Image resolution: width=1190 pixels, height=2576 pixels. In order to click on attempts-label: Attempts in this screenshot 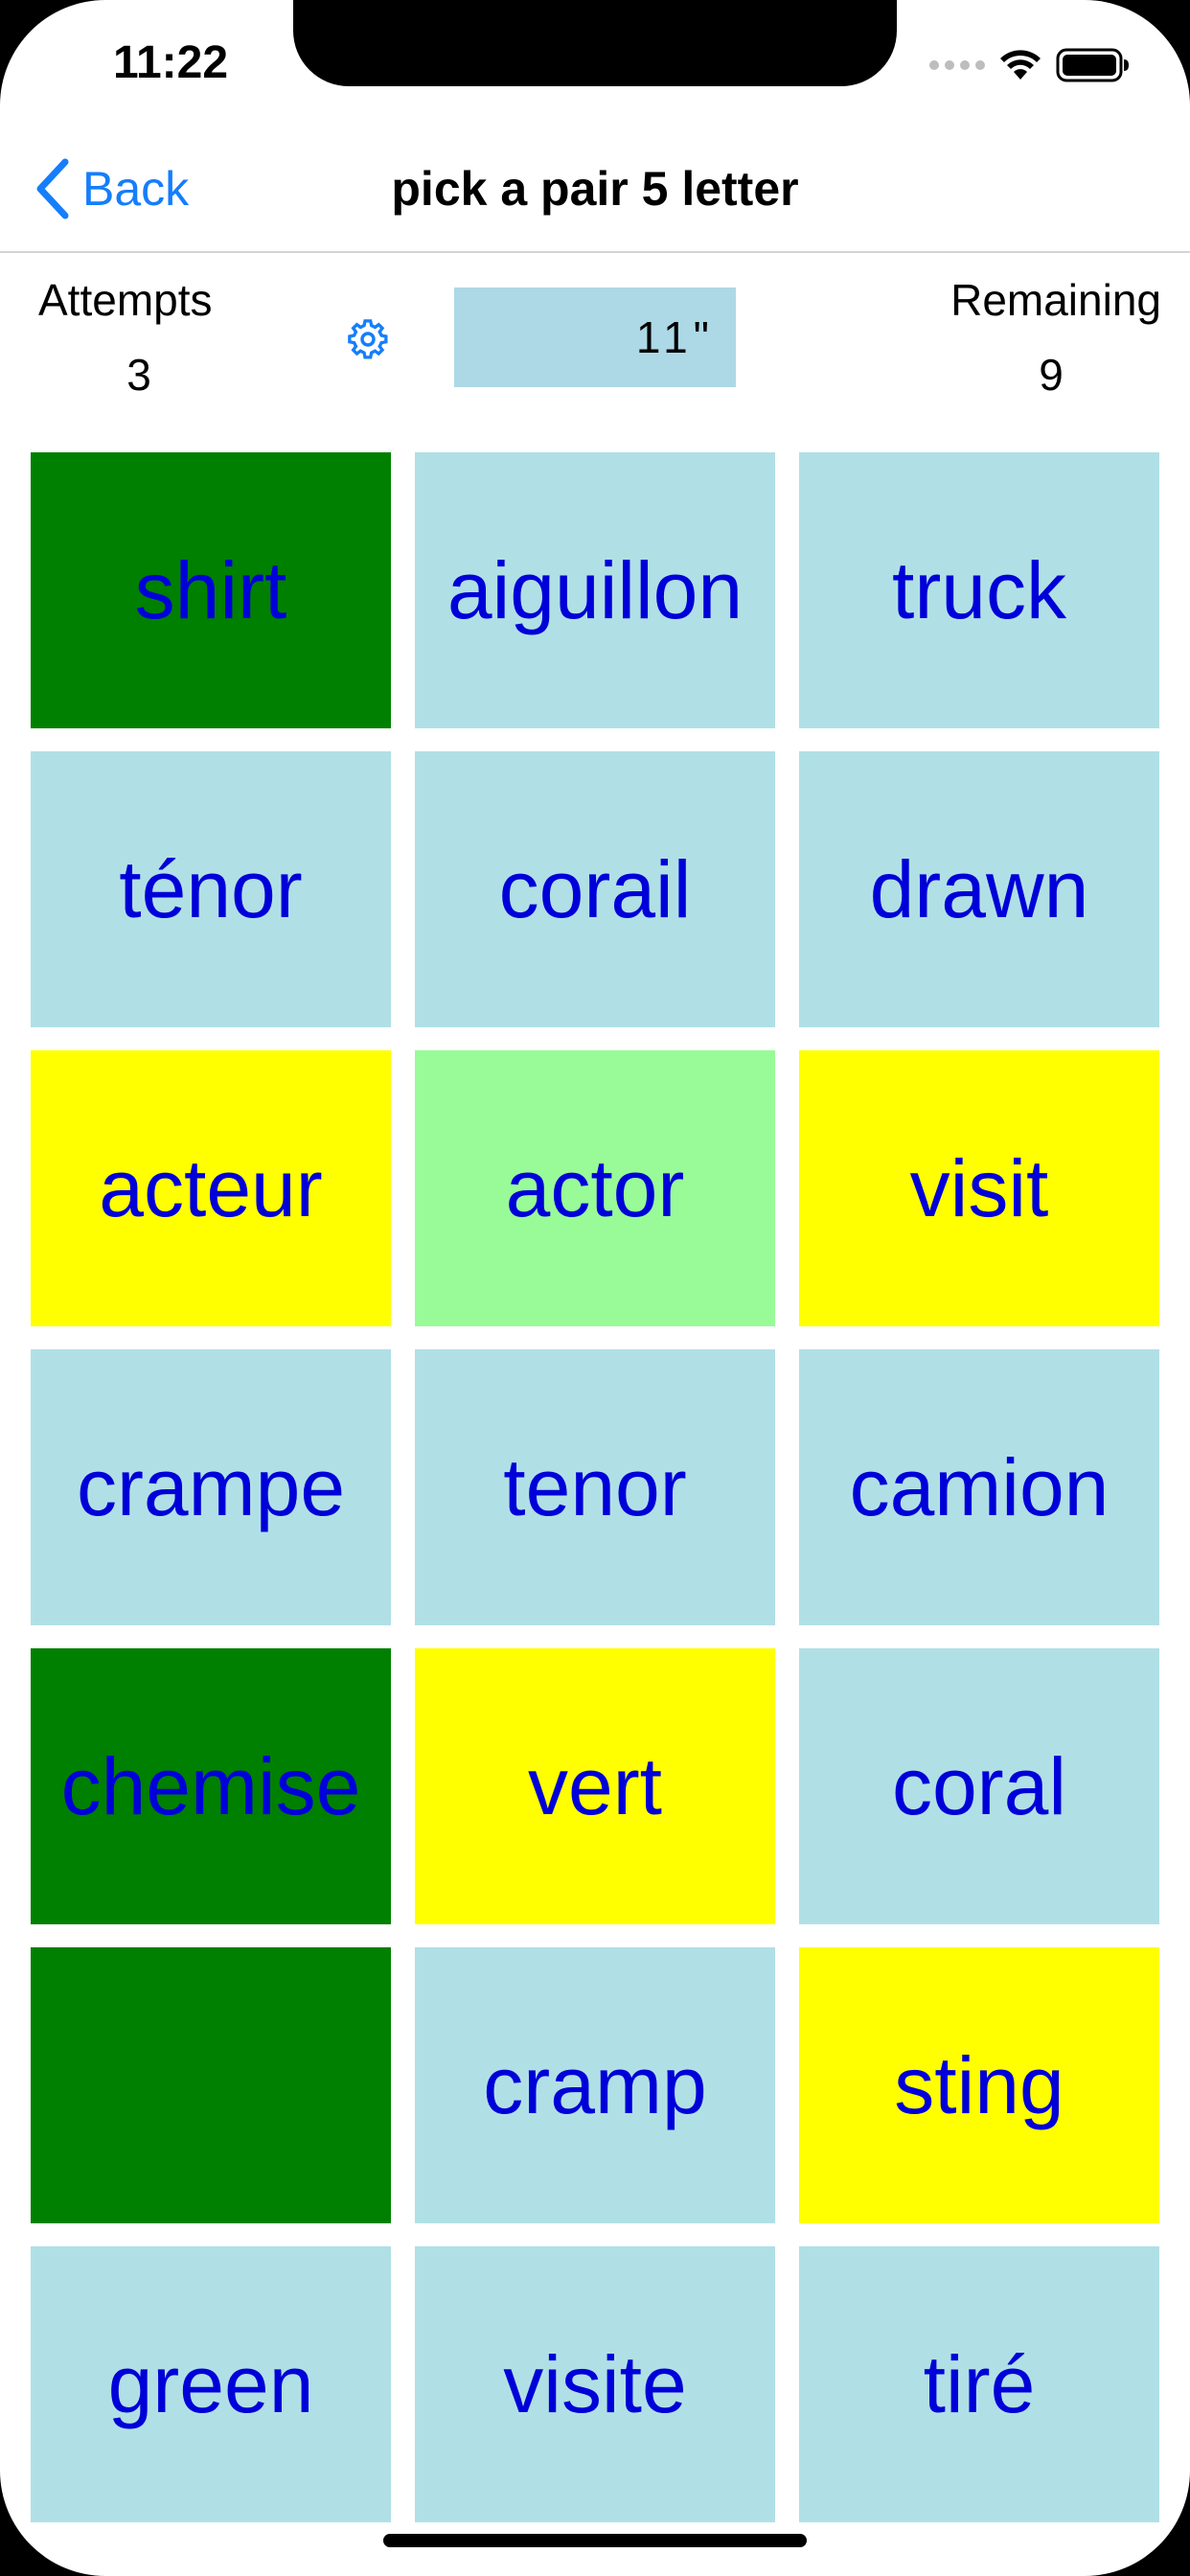, I will do `click(125, 300)`.